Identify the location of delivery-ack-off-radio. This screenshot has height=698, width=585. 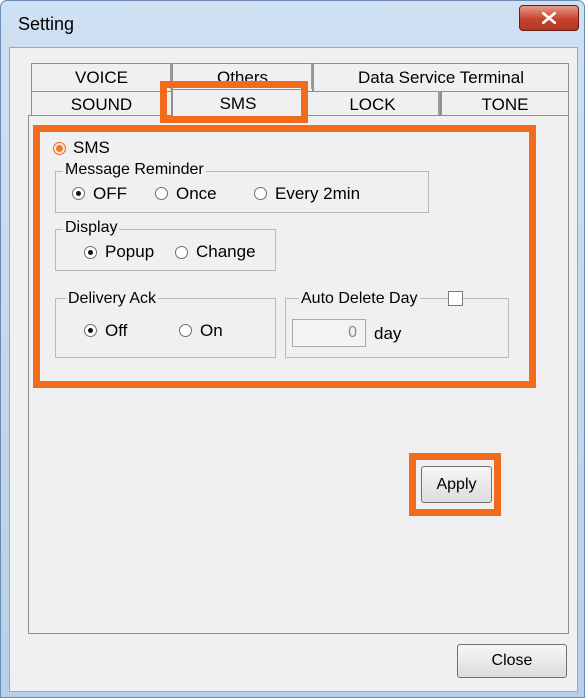
(90, 330).